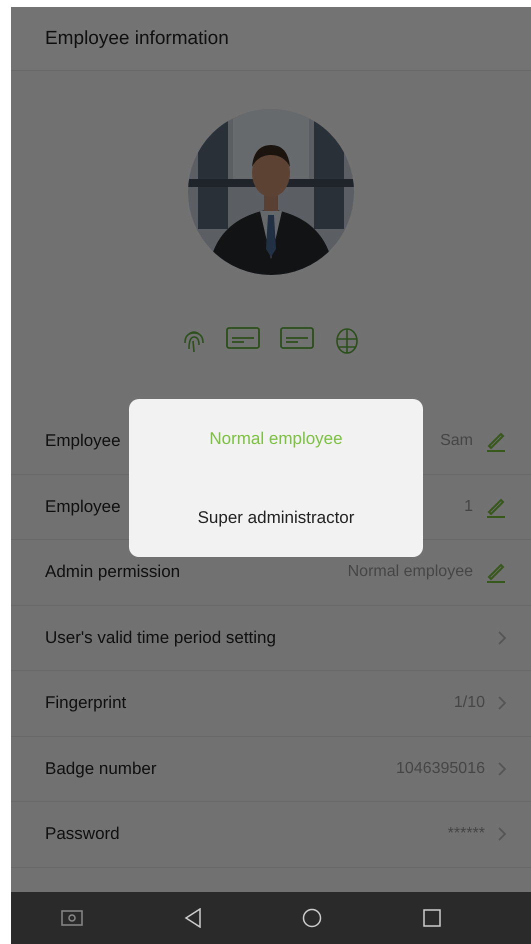  What do you see at coordinates (312, 918) in the screenshot?
I see `home-icon` at bounding box center [312, 918].